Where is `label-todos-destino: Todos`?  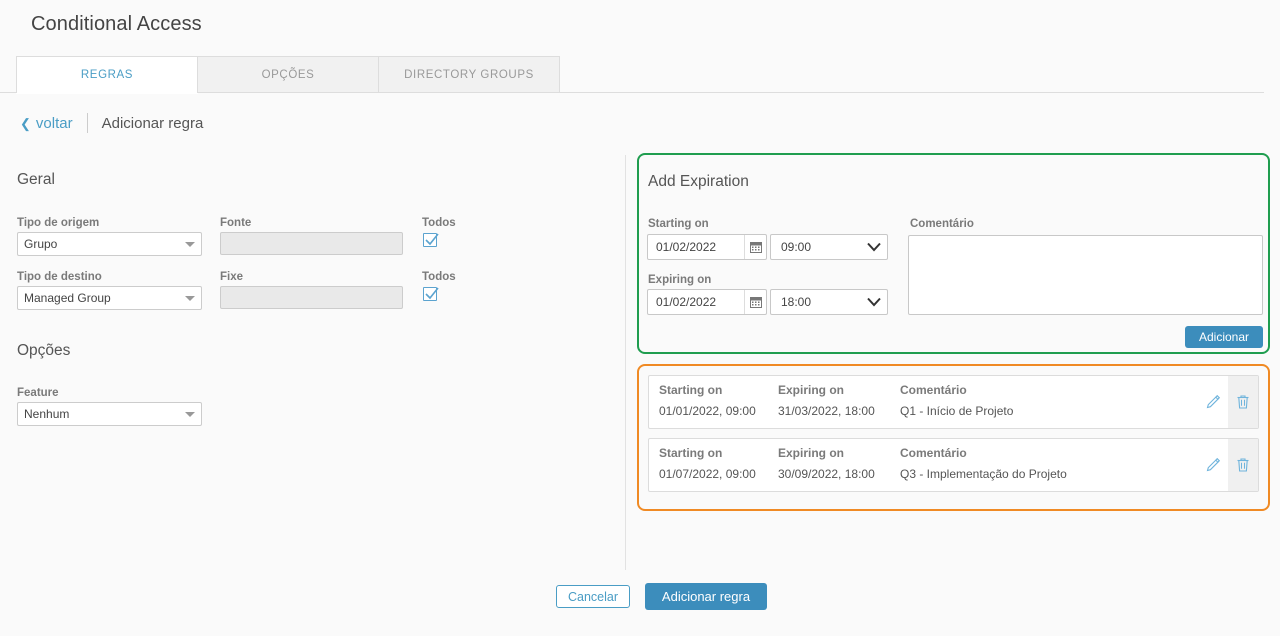
label-todos-destino: Todos is located at coordinates (439, 277).